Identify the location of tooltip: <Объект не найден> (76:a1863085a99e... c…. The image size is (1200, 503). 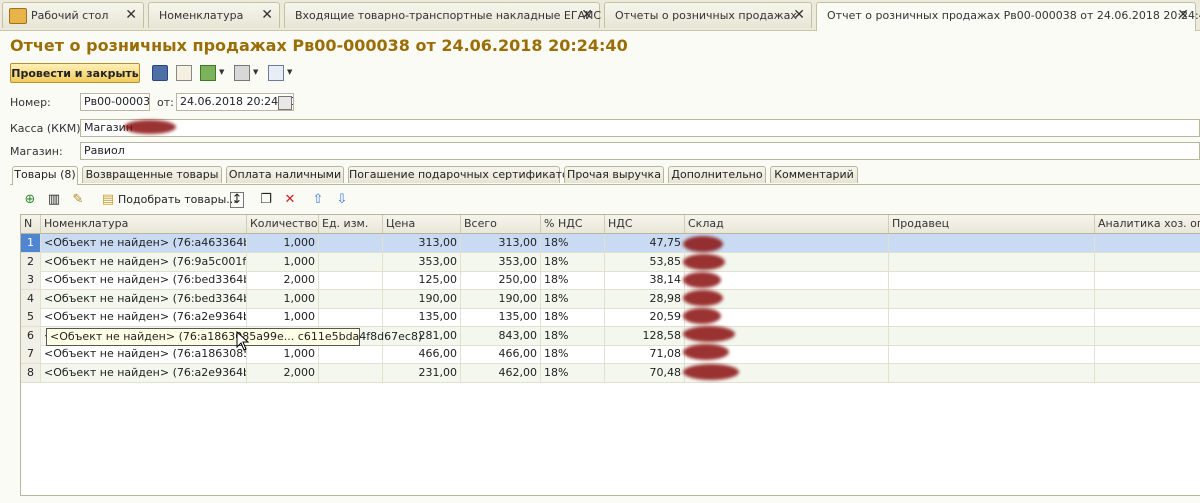
(234, 337).